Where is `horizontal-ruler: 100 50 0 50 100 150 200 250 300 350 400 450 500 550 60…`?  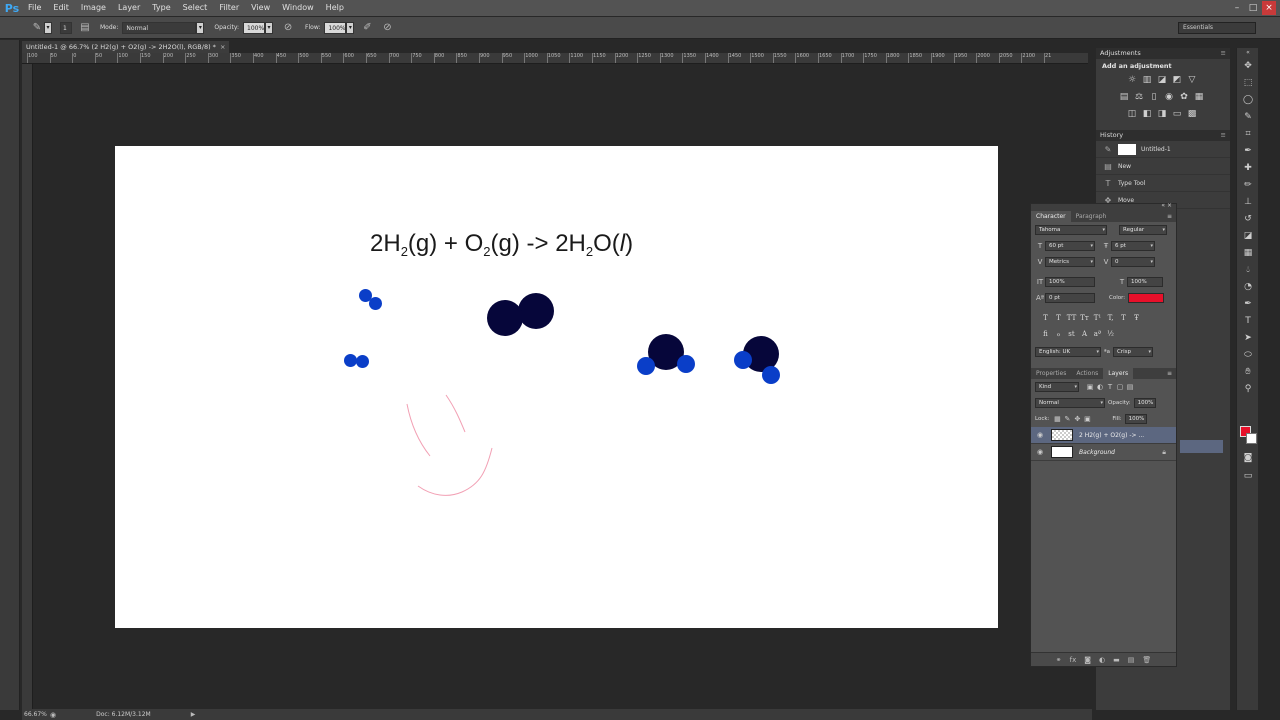 horizontal-ruler: 100 50 0 50 100 150 200 250 300 350 400 450 500 550 60… is located at coordinates (555, 58).